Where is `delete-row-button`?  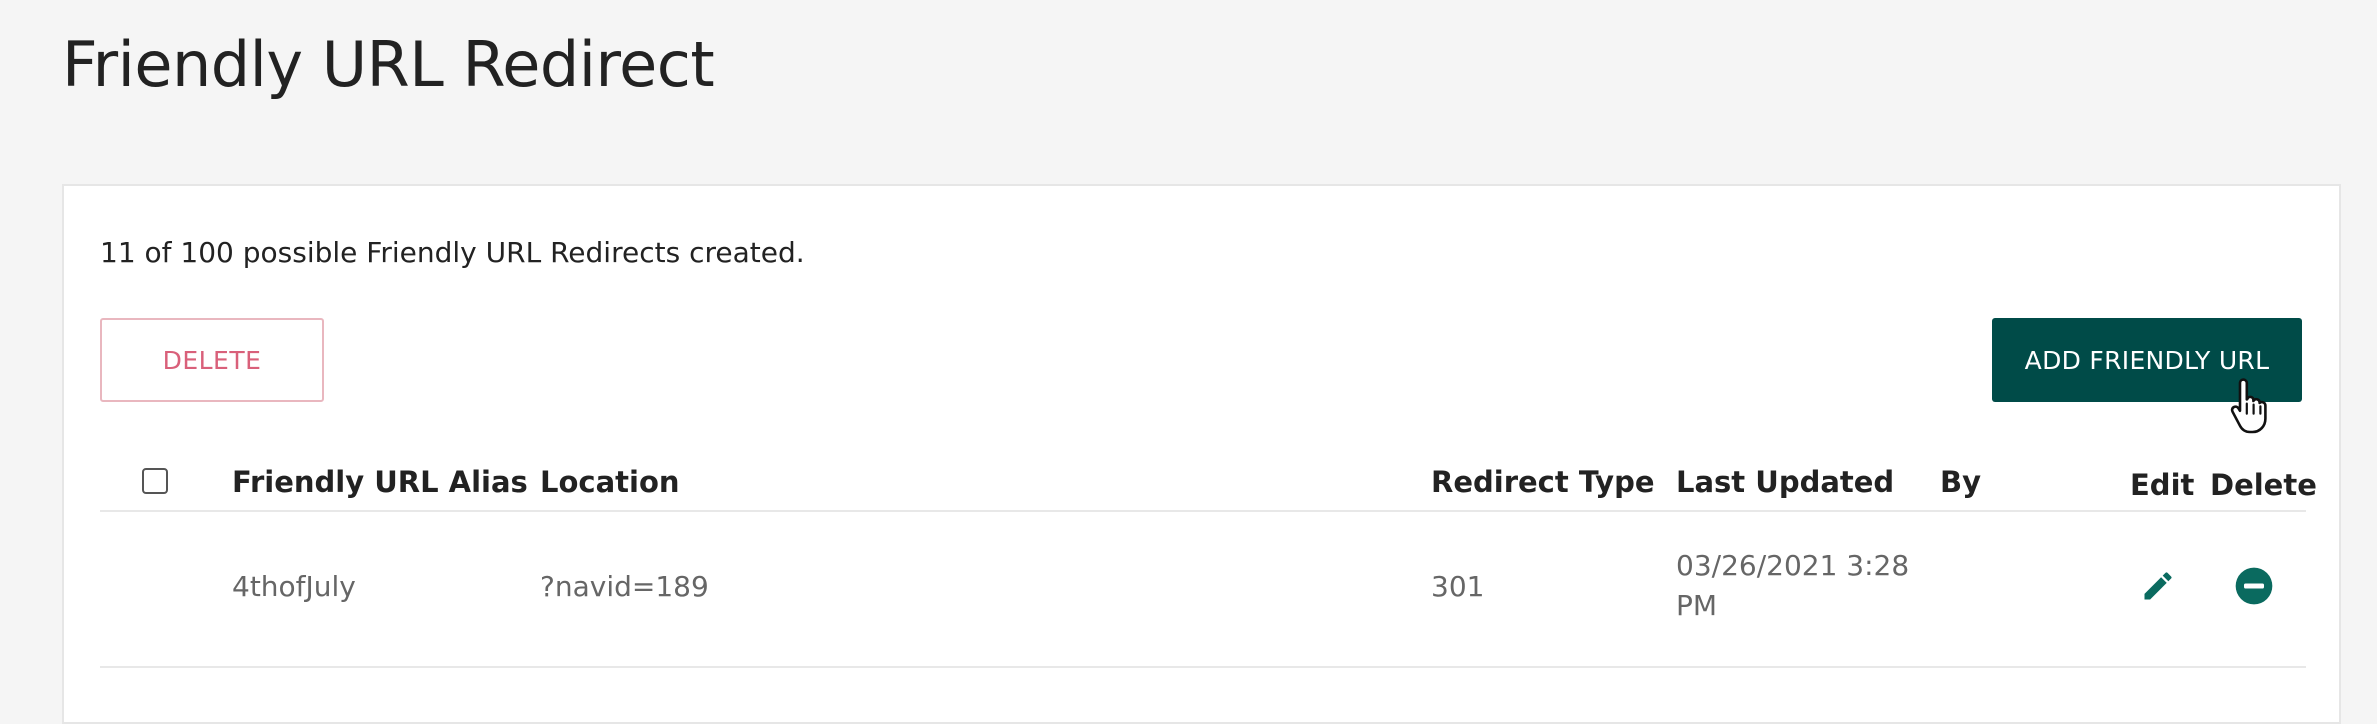
delete-row-button is located at coordinates (2254, 586).